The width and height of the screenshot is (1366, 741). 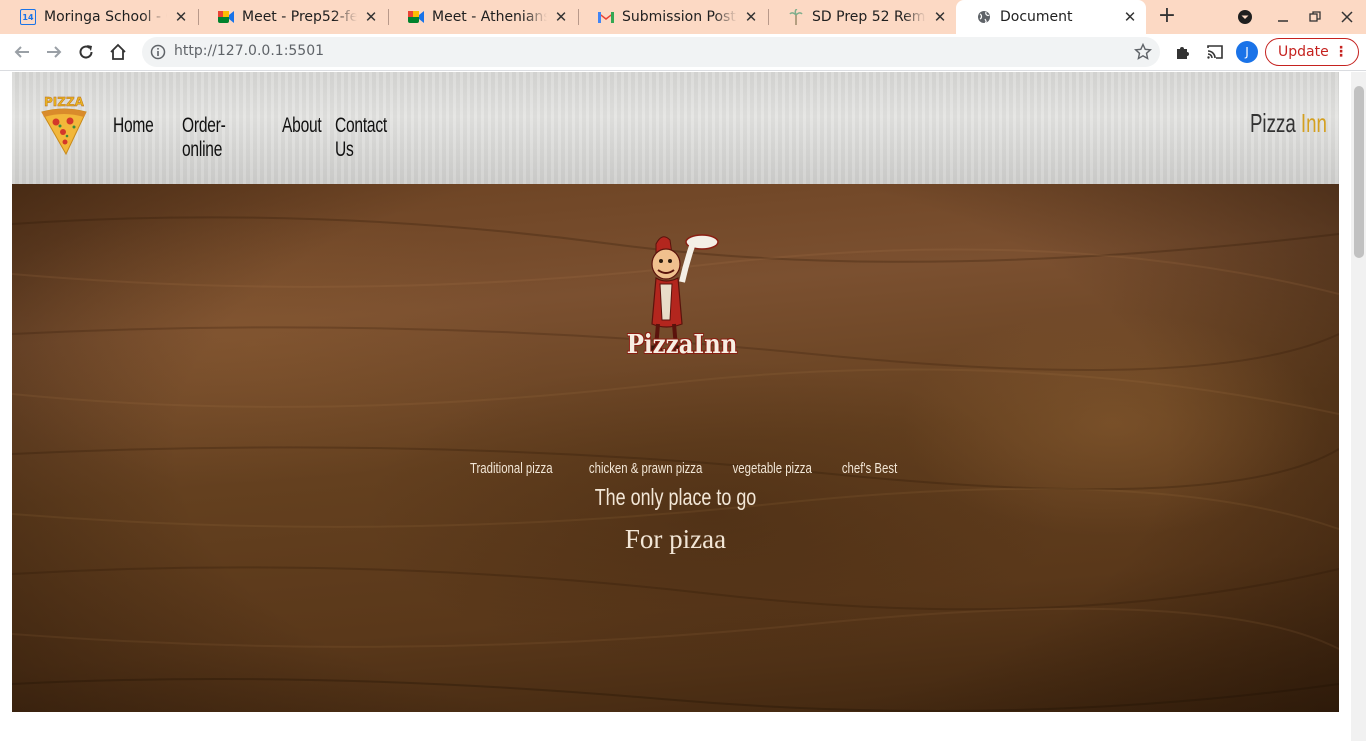 I want to click on brand-title: Pizza Inn, so click(x=1288, y=123).